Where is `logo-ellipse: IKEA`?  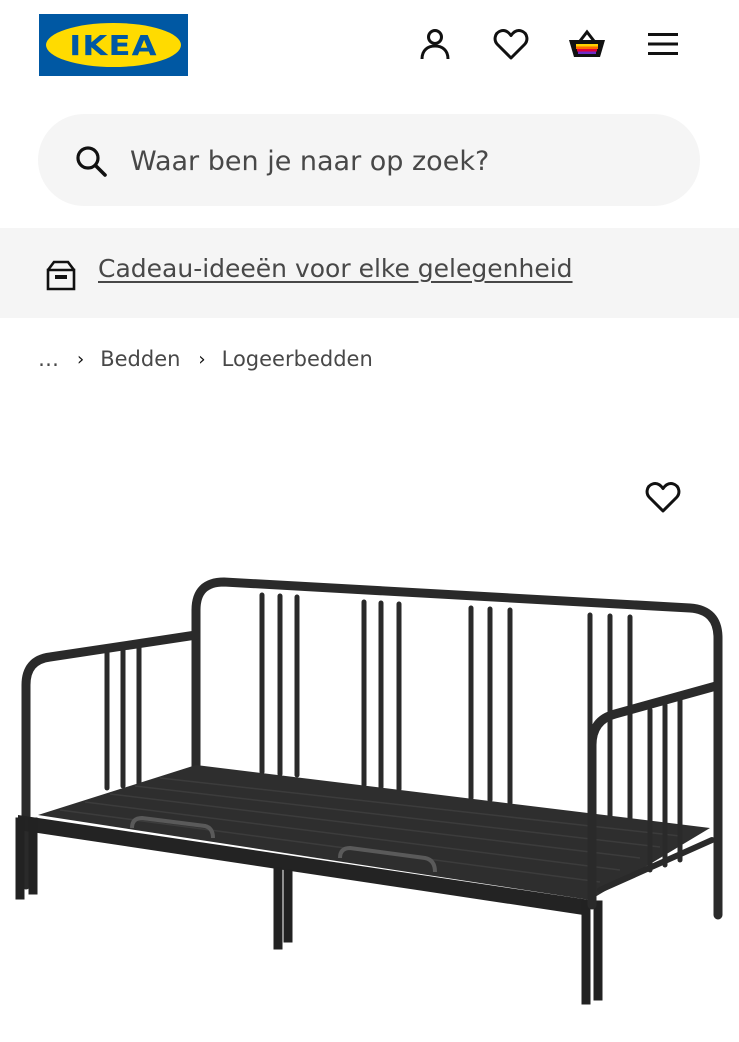 logo-ellipse: IKEA is located at coordinates (113, 45).